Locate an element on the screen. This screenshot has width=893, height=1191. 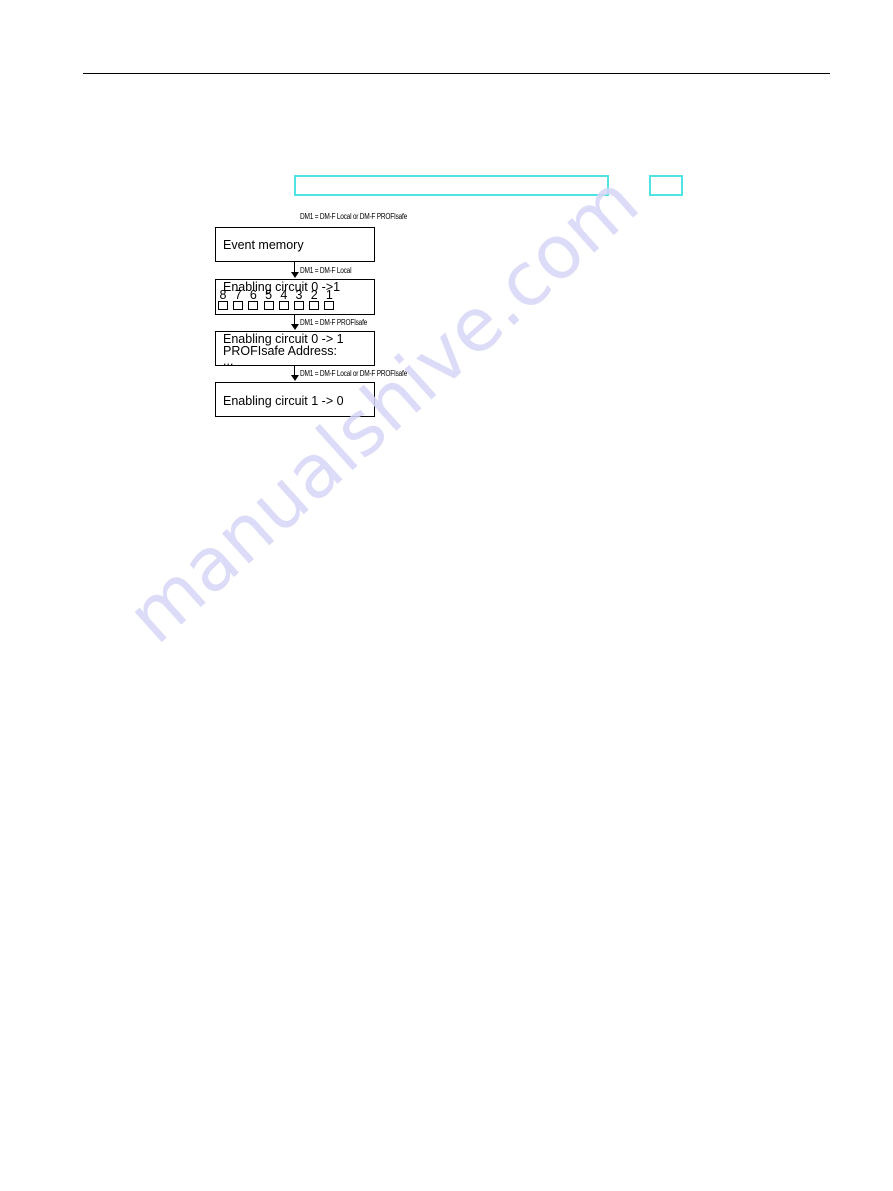
transition-condition-label: DM1 = DM-F PROFIsafe is located at coordinates (334, 322).